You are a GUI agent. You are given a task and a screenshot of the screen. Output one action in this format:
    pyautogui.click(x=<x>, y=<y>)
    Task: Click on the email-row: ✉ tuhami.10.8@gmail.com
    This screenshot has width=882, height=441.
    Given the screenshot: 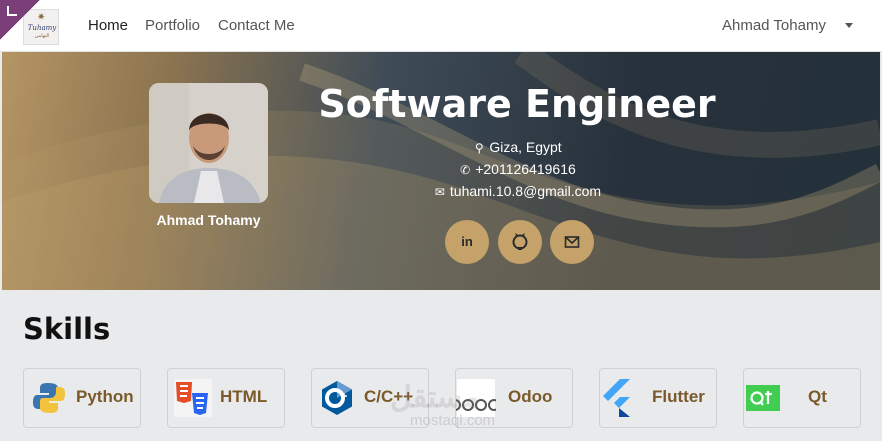 What is the action you would take?
    pyautogui.click(x=517, y=191)
    